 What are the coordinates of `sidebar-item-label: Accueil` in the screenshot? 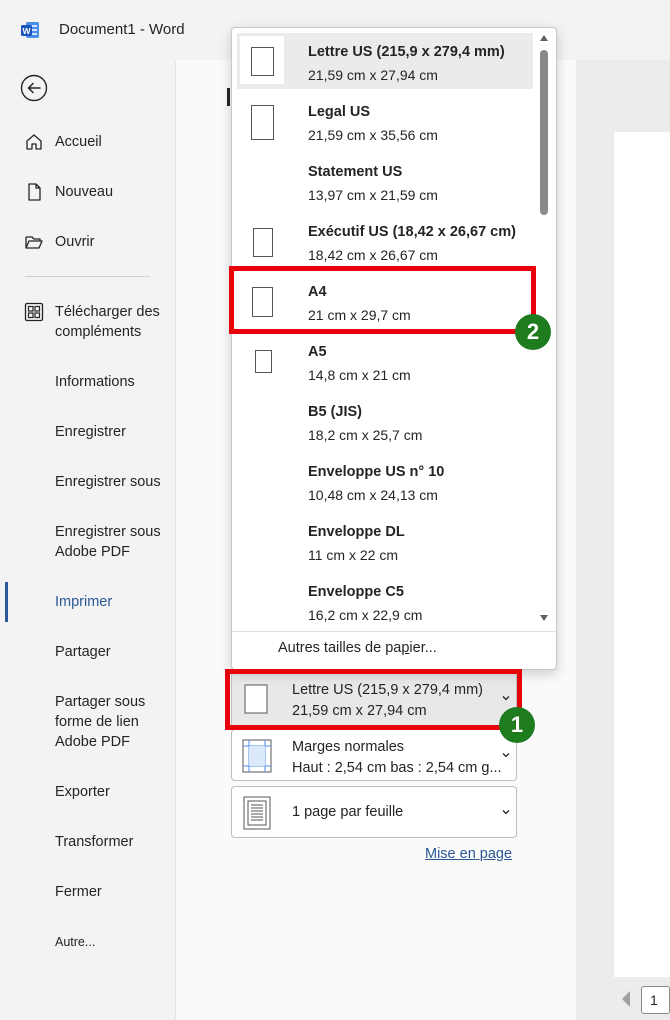 It's located at (78, 142).